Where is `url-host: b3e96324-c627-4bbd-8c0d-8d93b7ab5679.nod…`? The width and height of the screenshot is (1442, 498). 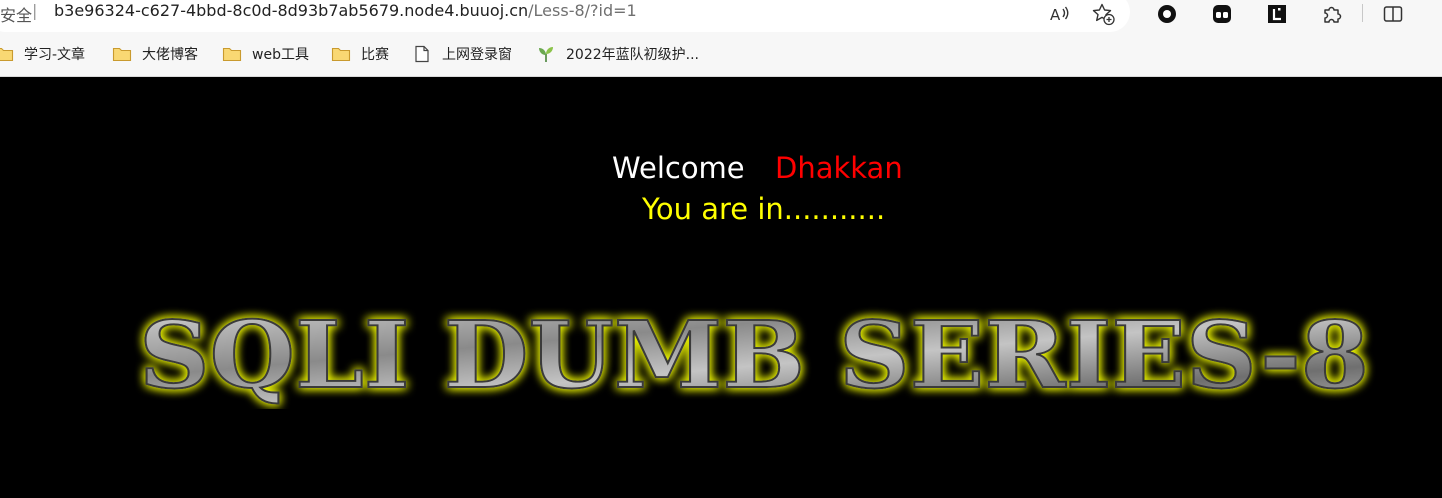
url-host: b3e96324-c627-4bbd-8c0d-8d93b7ab5679.nod… is located at coordinates (291, 10).